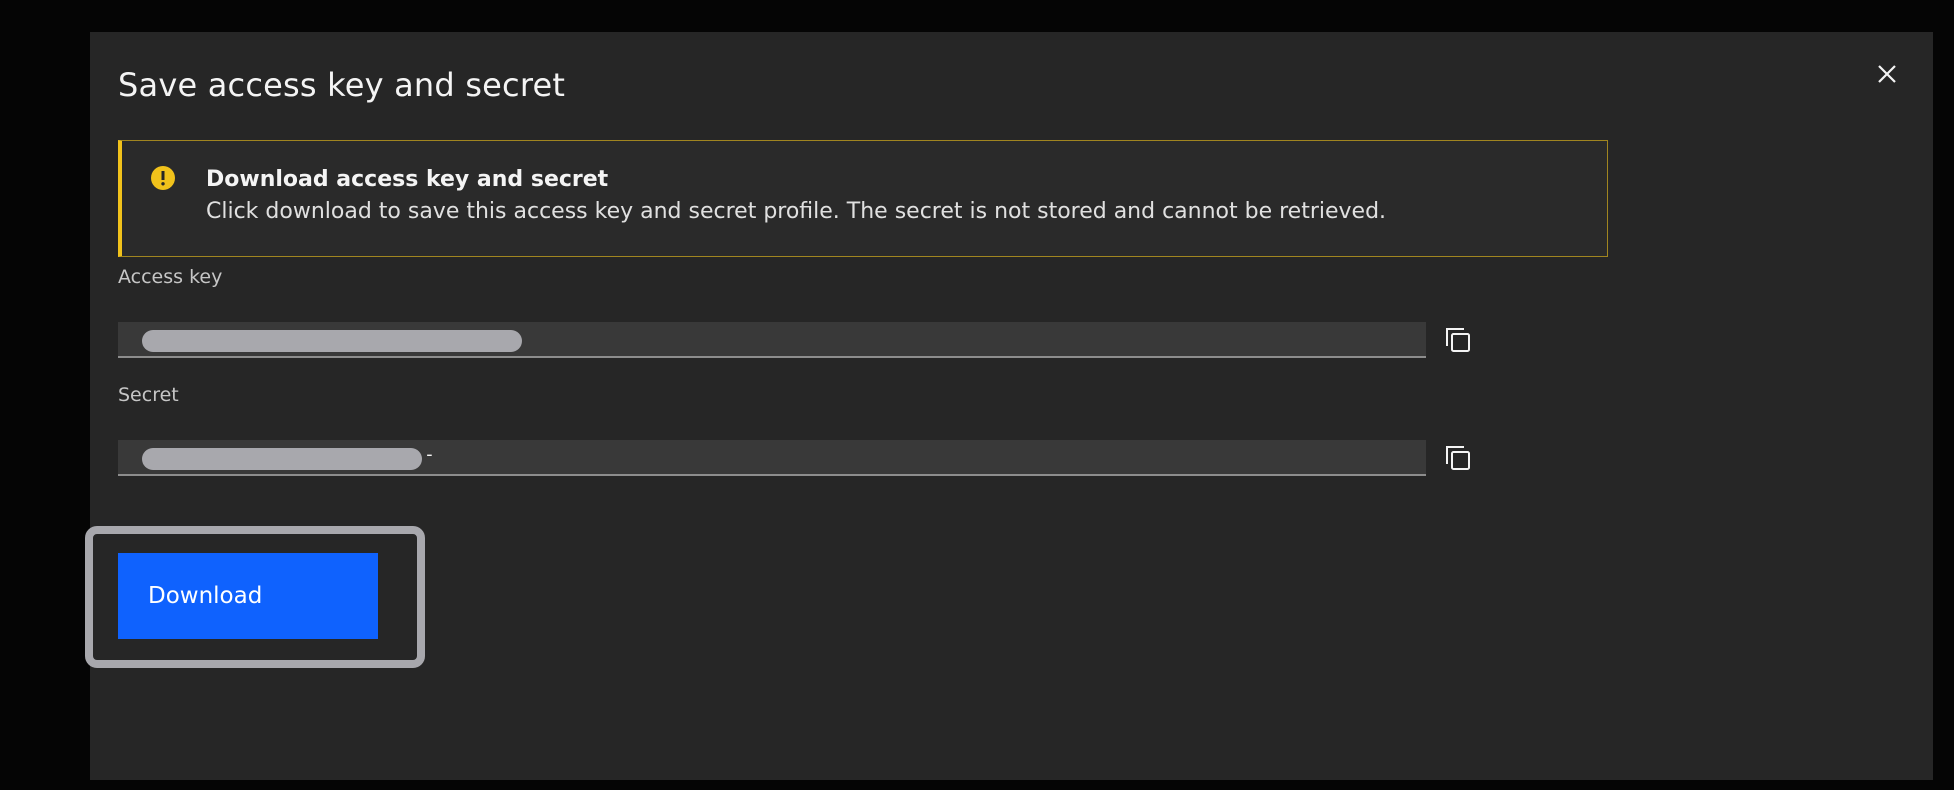 The width and height of the screenshot is (1954, 790). I want to click on access-key-field, so click(772, 340).